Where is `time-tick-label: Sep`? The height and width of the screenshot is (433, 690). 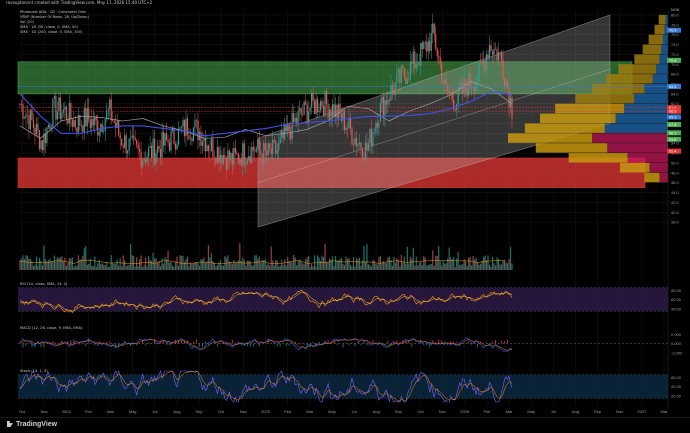
time-tick-label: Sep is located at coordinates (200, 411).